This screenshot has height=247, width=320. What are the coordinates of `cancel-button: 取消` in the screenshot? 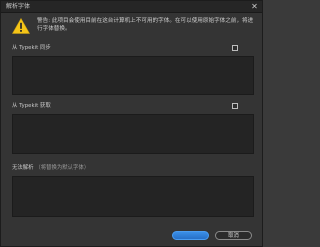 It's located at (233, 235).